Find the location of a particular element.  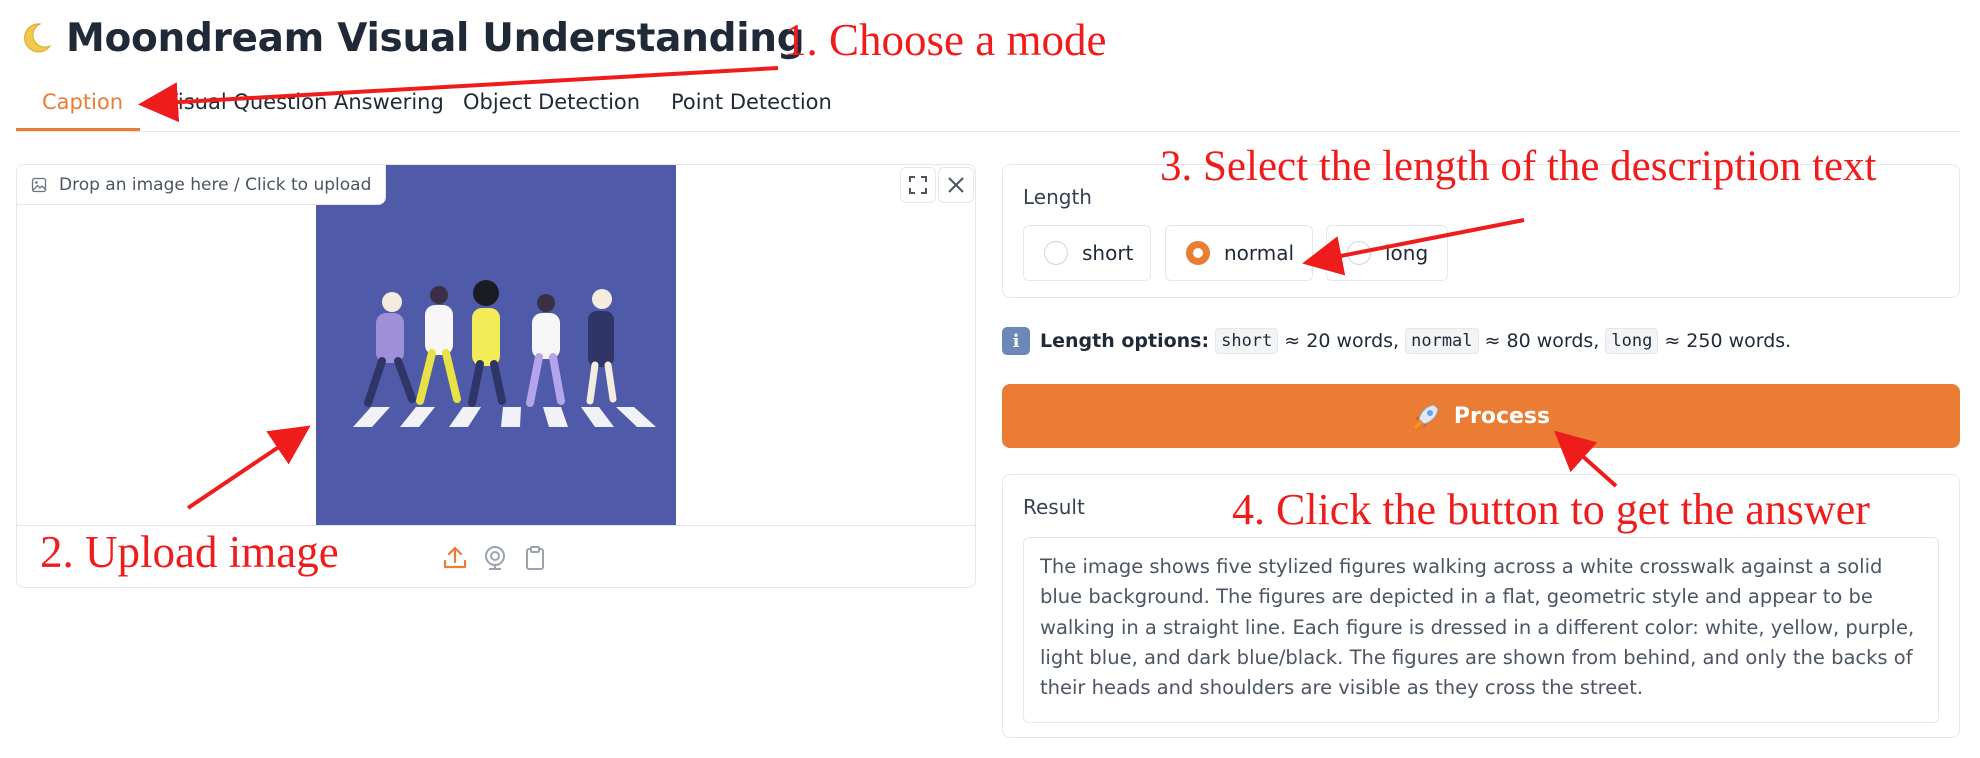

annotation-step4: 4. Click the button to get the answer is located at coordinates (1551, 509).